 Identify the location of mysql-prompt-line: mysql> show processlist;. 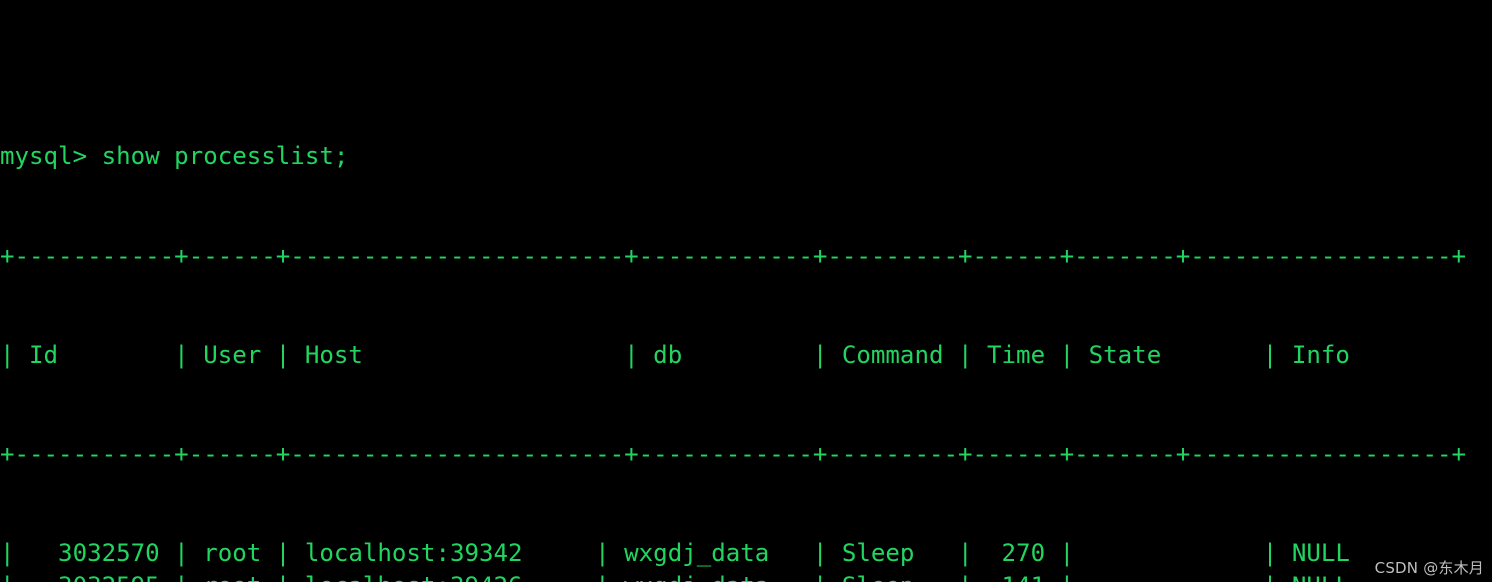
(174, 156).